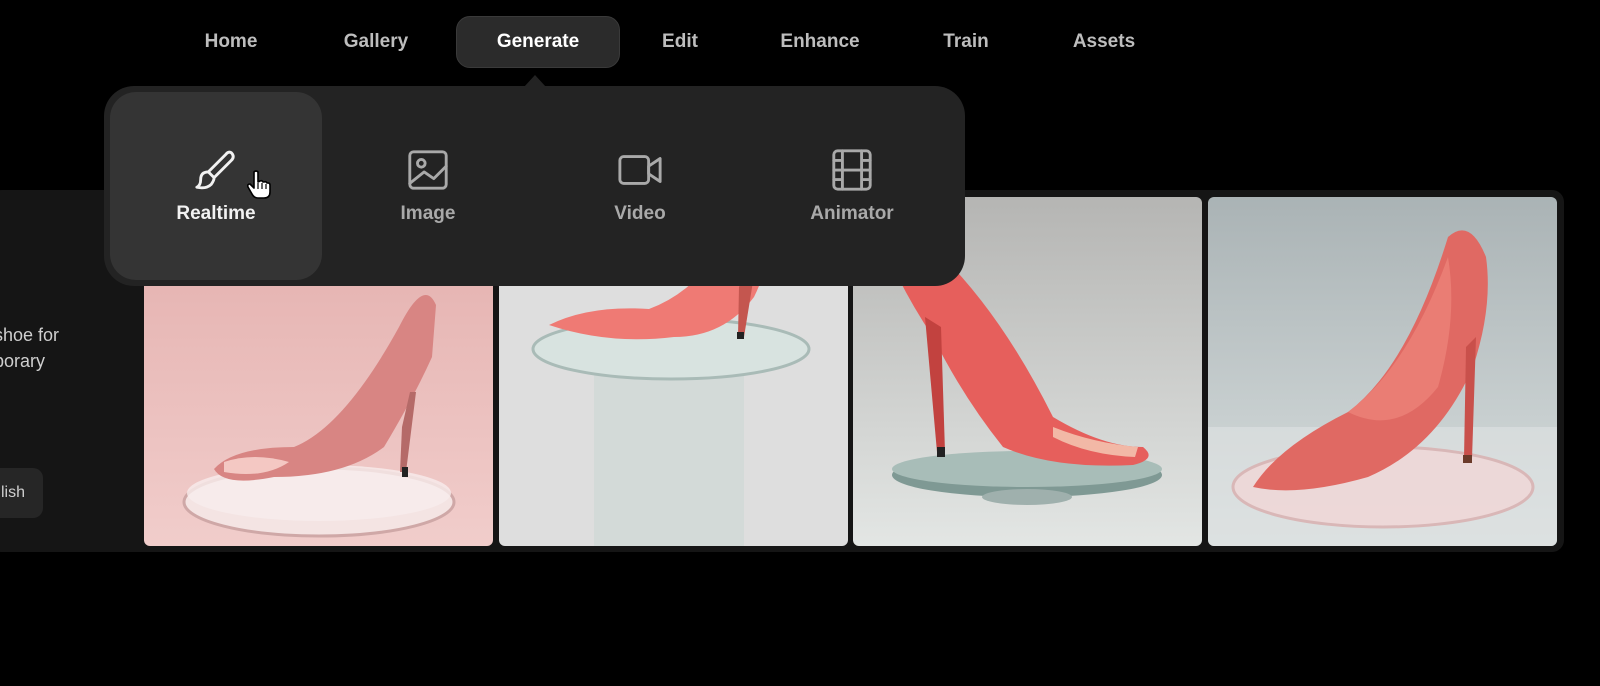 The image size is (1600, 686). I want to click on nav-home: Home, so click(231, 42).